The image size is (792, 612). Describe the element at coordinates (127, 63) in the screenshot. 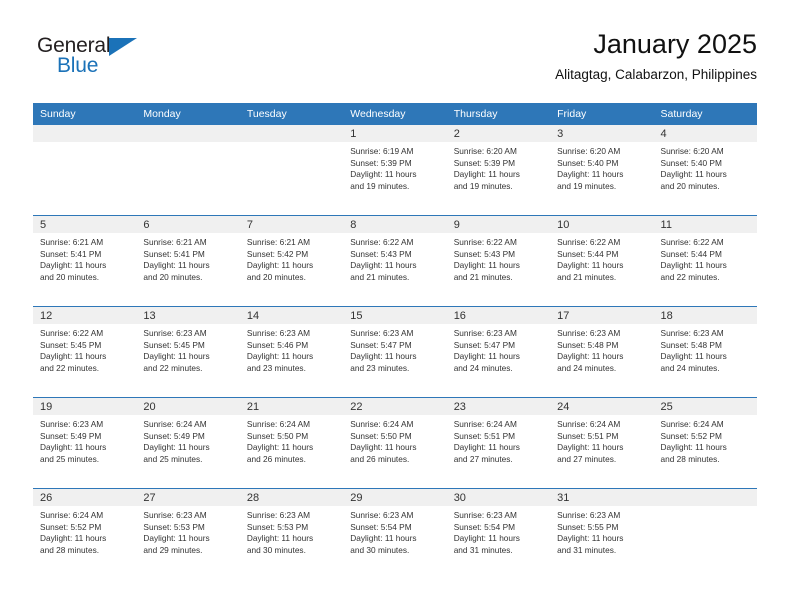

I see `brand-logo: General Blue` at that location.